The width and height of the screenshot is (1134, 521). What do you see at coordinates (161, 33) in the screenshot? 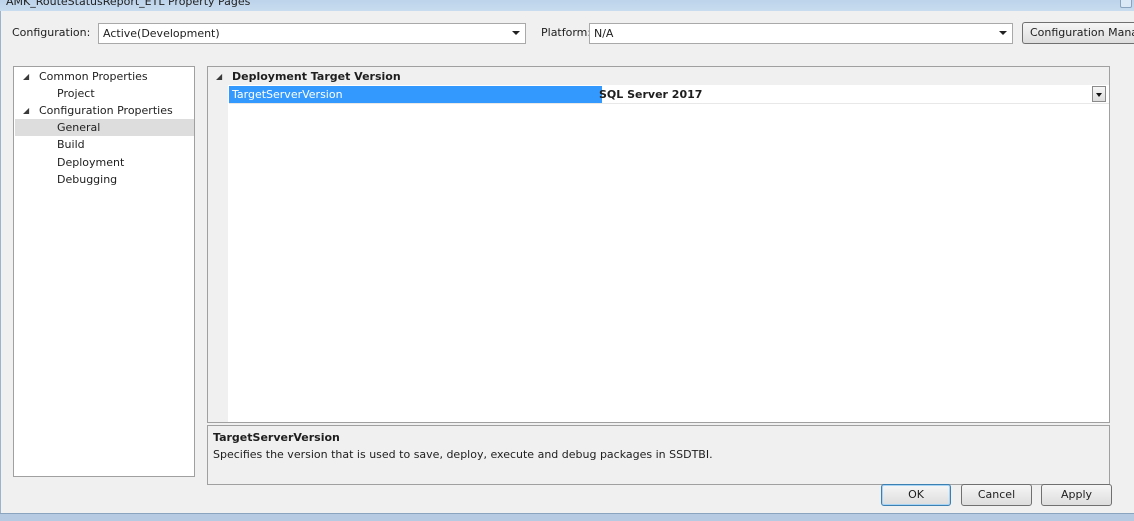
I see `configuration-value: Active(Development)` at bounding box center [161, 33].